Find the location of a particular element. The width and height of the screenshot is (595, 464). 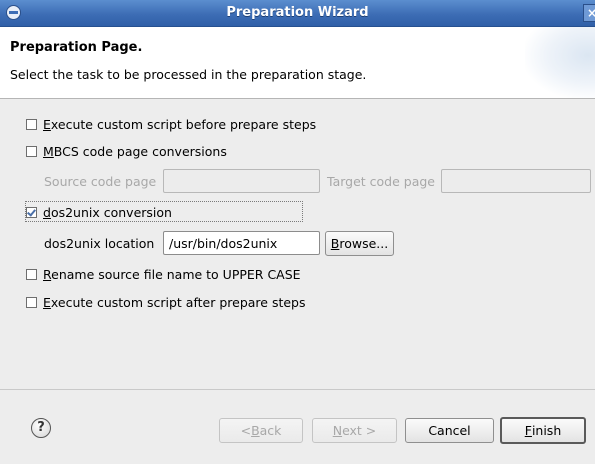

cancel-button: Cancel is located at coordinates (449, 430).